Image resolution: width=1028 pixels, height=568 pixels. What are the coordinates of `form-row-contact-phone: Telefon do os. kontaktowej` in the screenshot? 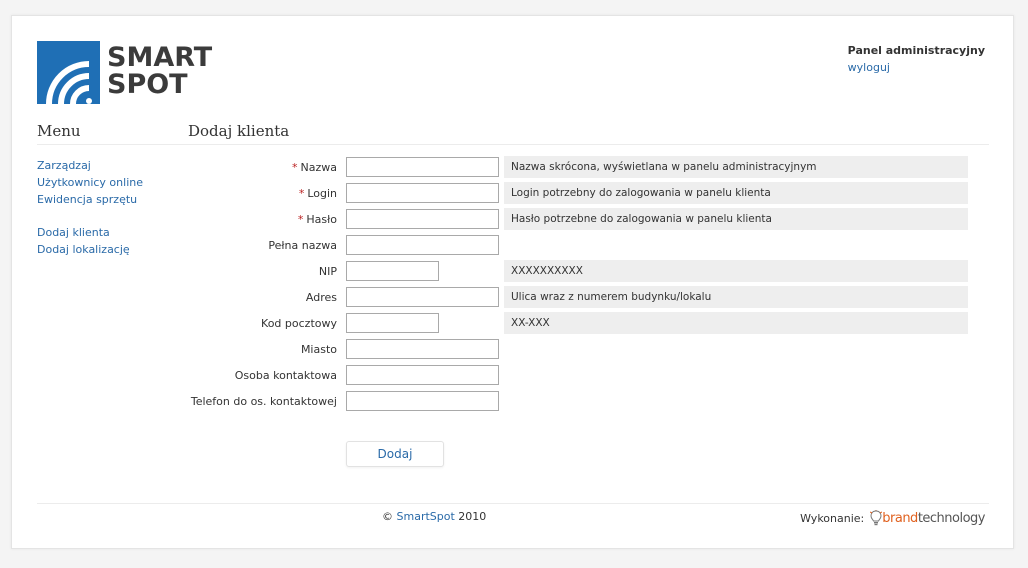 It's located at (588, 402).